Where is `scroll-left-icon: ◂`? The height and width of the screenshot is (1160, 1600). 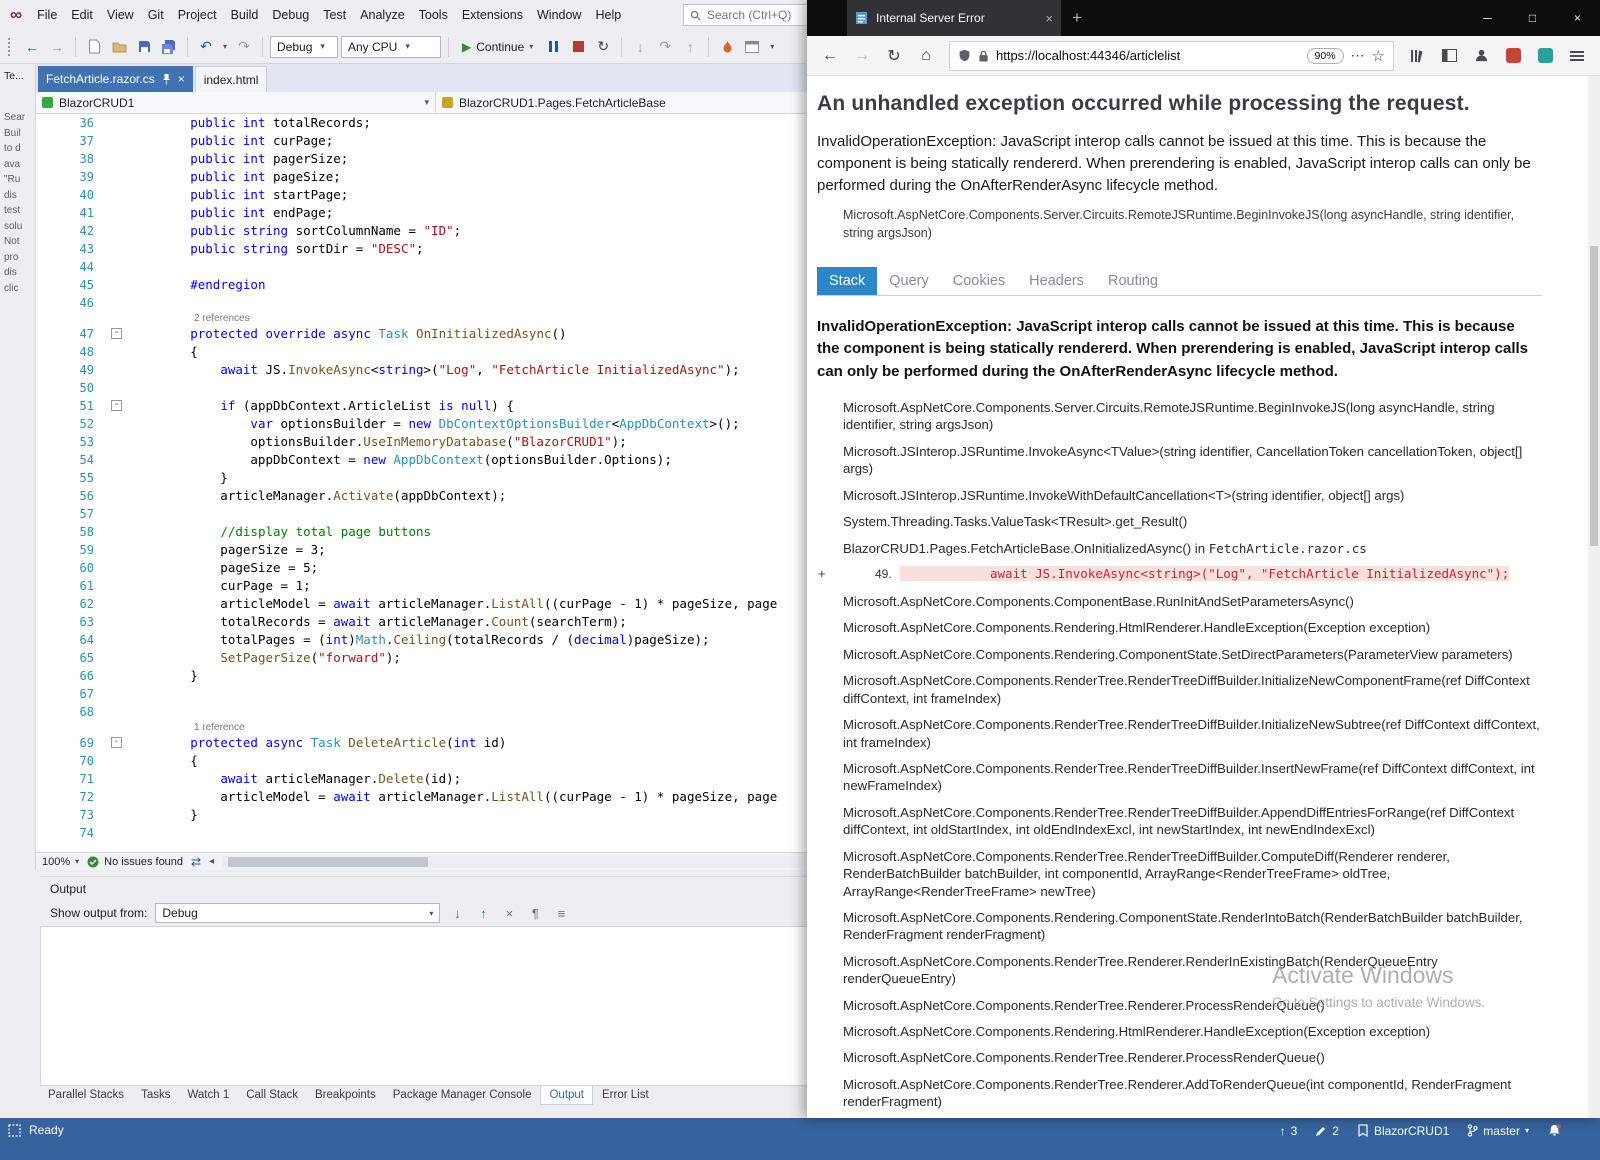 scroll-left-icon: ◂ is located at coordinates (211, 861).